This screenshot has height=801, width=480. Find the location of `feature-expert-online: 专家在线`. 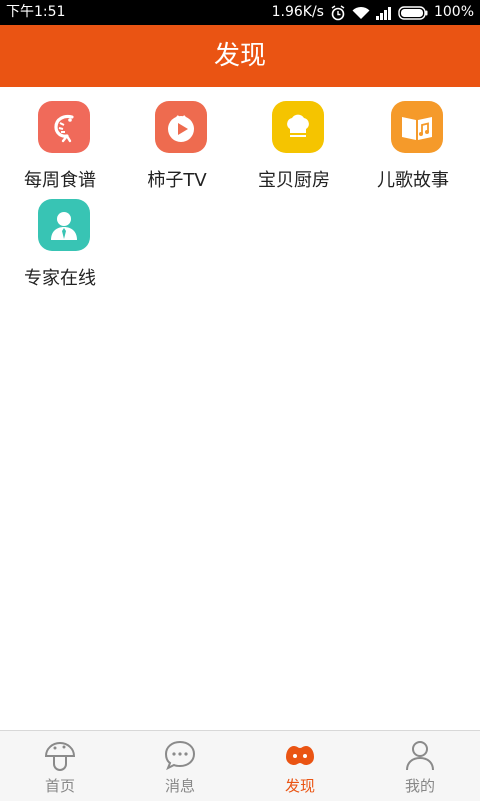

feature-expert-online: 专家在线 is located at coordinates (60, 237).